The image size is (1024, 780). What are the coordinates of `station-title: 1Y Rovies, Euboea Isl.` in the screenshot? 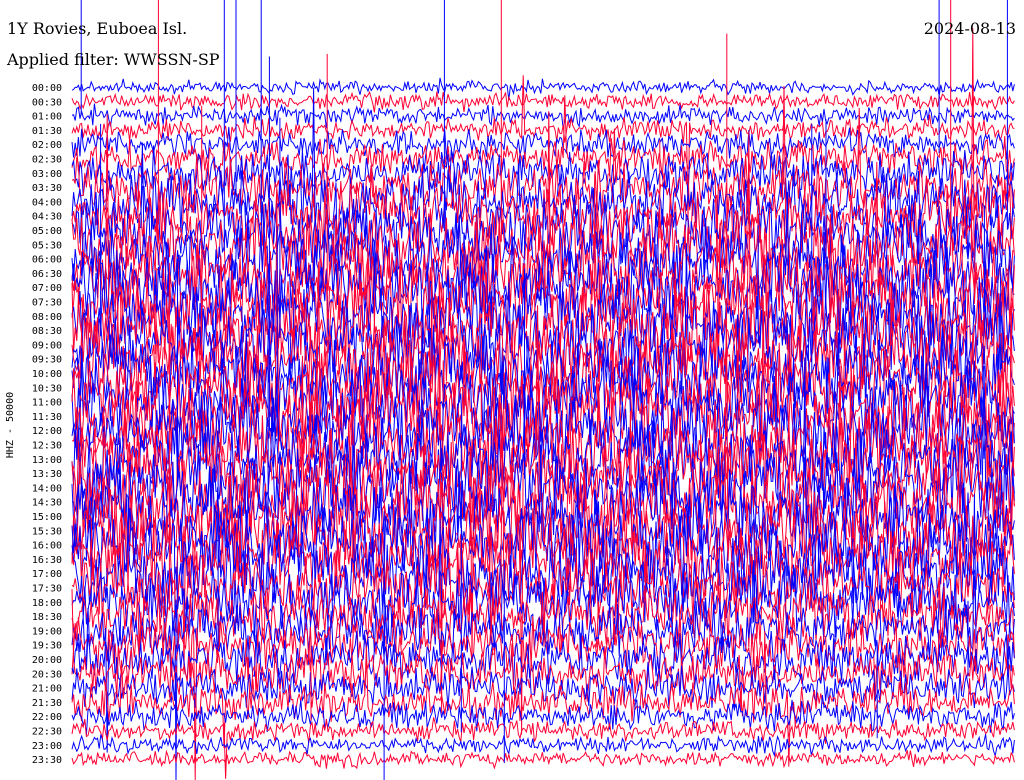 It's located at (97, 28).